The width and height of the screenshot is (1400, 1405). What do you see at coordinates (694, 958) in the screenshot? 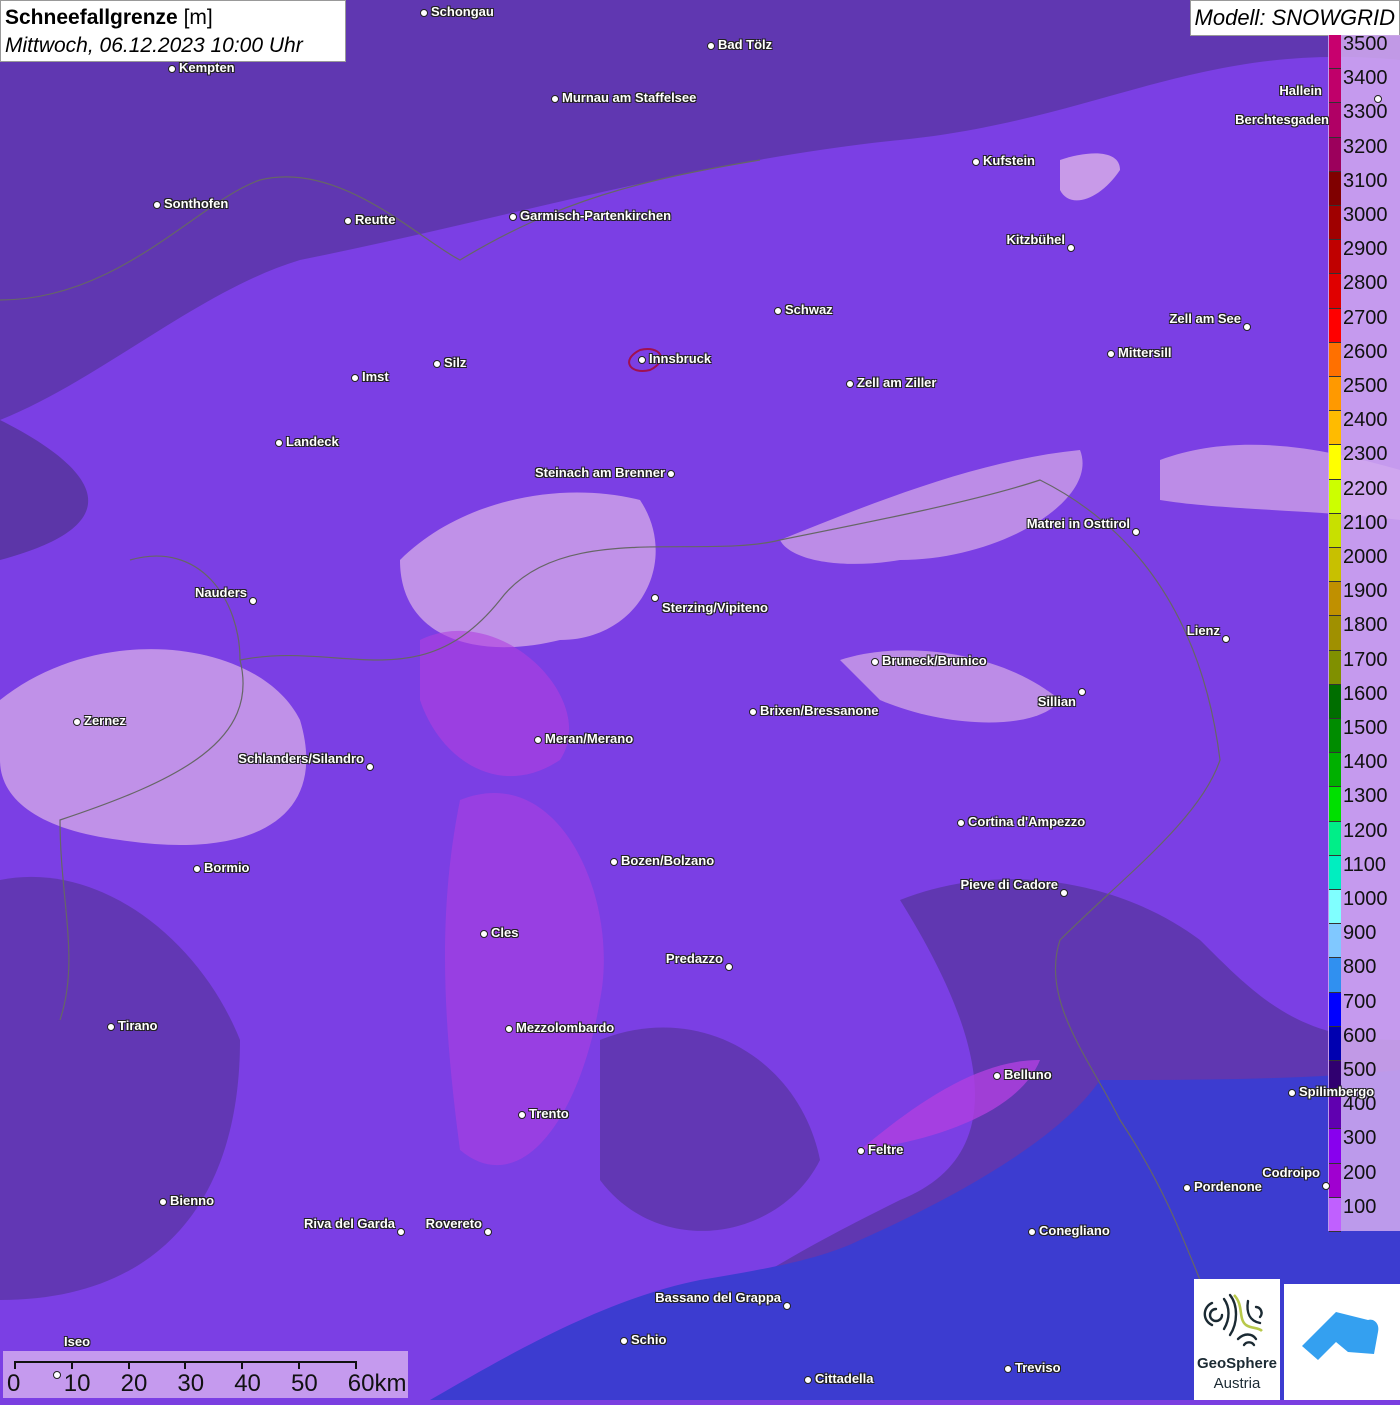
I see `city-label: Predazzo` at bounding box center [694, 958].